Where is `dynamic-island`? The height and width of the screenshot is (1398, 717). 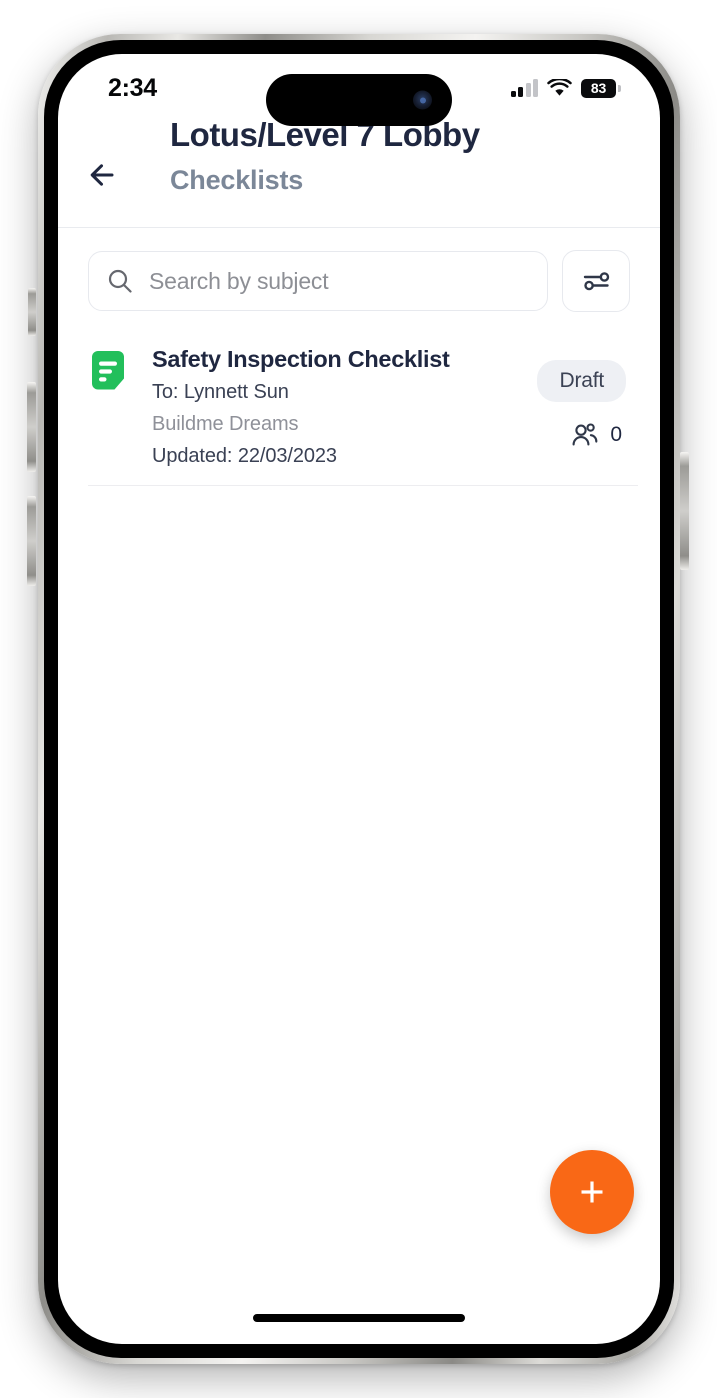
dynamic-island is located at coordinates (359, 100).